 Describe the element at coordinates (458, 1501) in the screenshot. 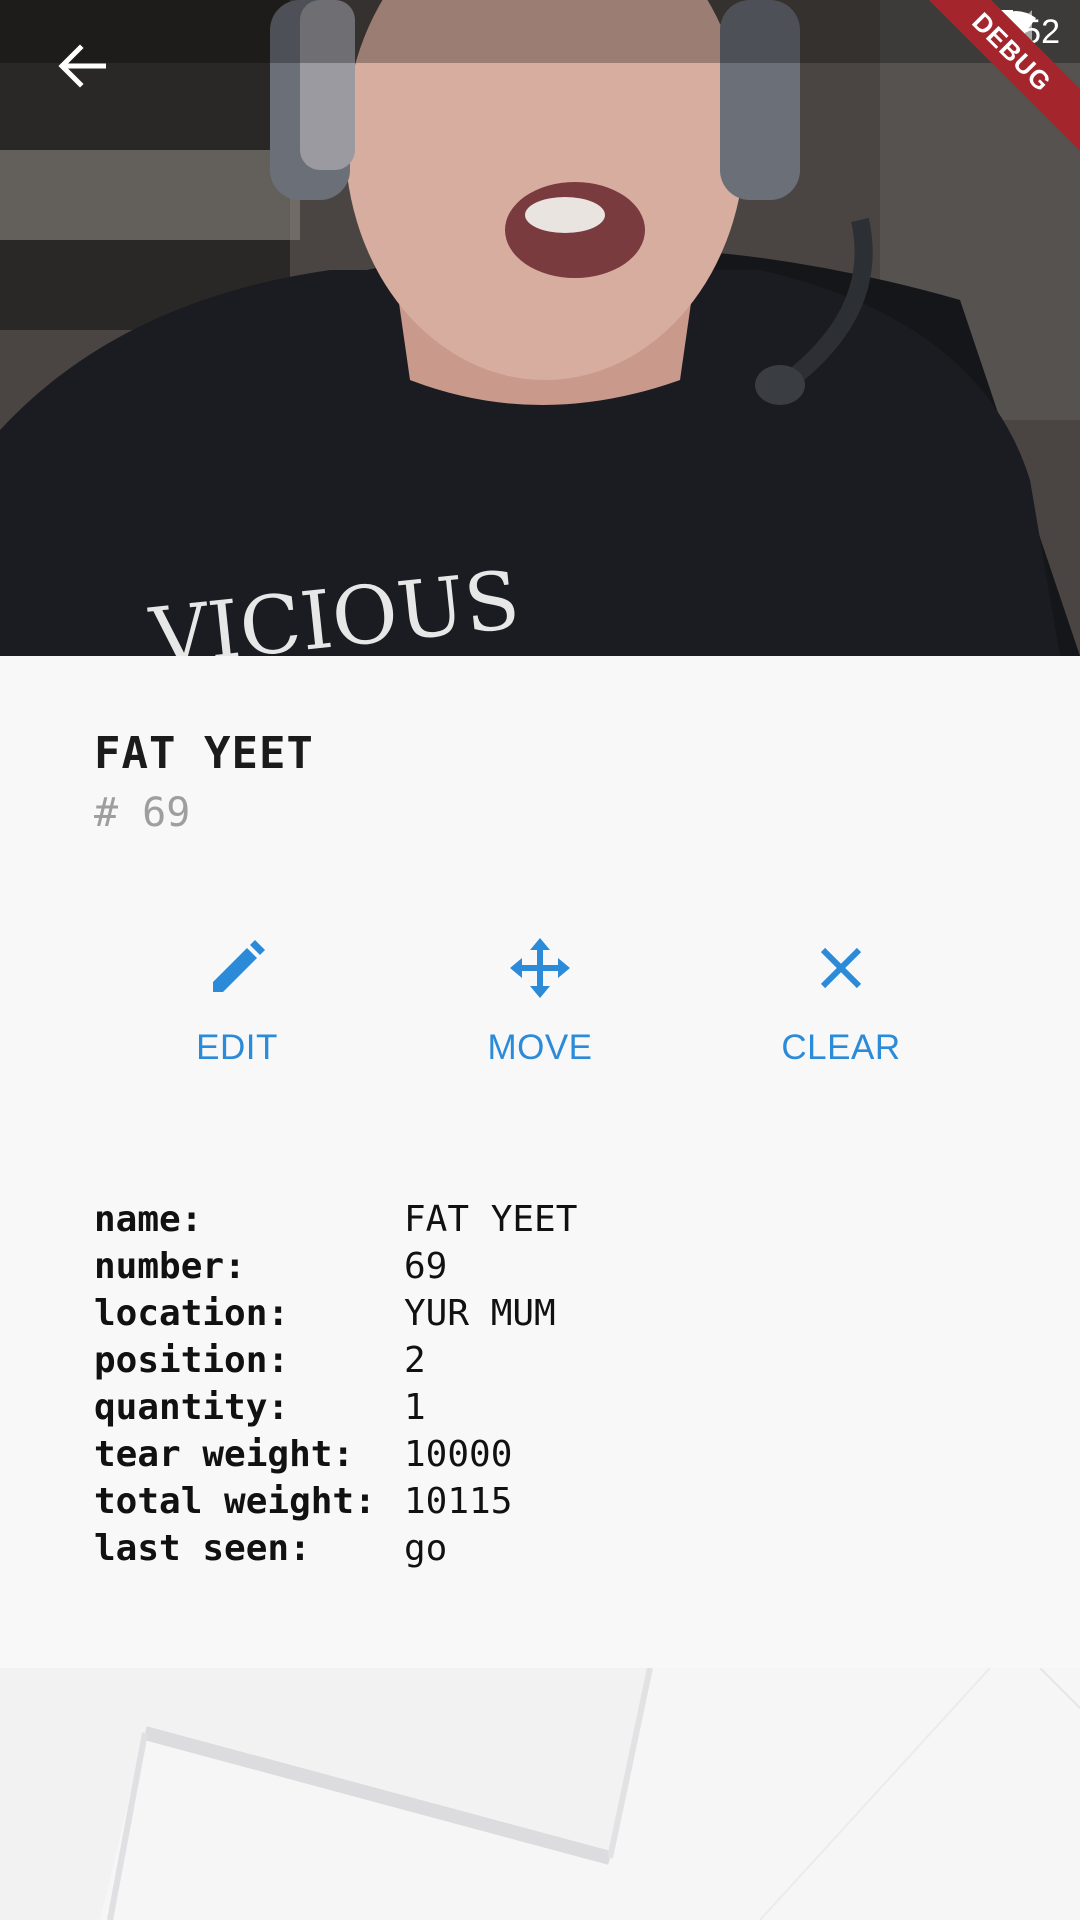

I see `detail-value: 10115` at that location.